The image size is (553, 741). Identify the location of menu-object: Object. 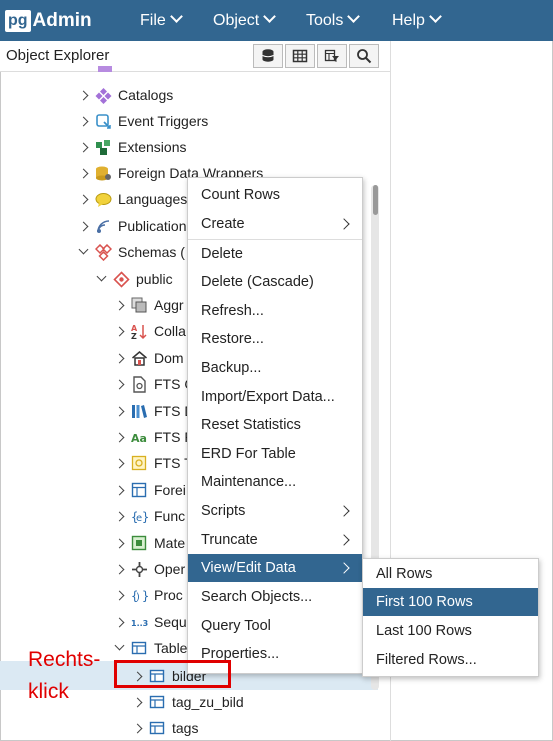
(245, 20).